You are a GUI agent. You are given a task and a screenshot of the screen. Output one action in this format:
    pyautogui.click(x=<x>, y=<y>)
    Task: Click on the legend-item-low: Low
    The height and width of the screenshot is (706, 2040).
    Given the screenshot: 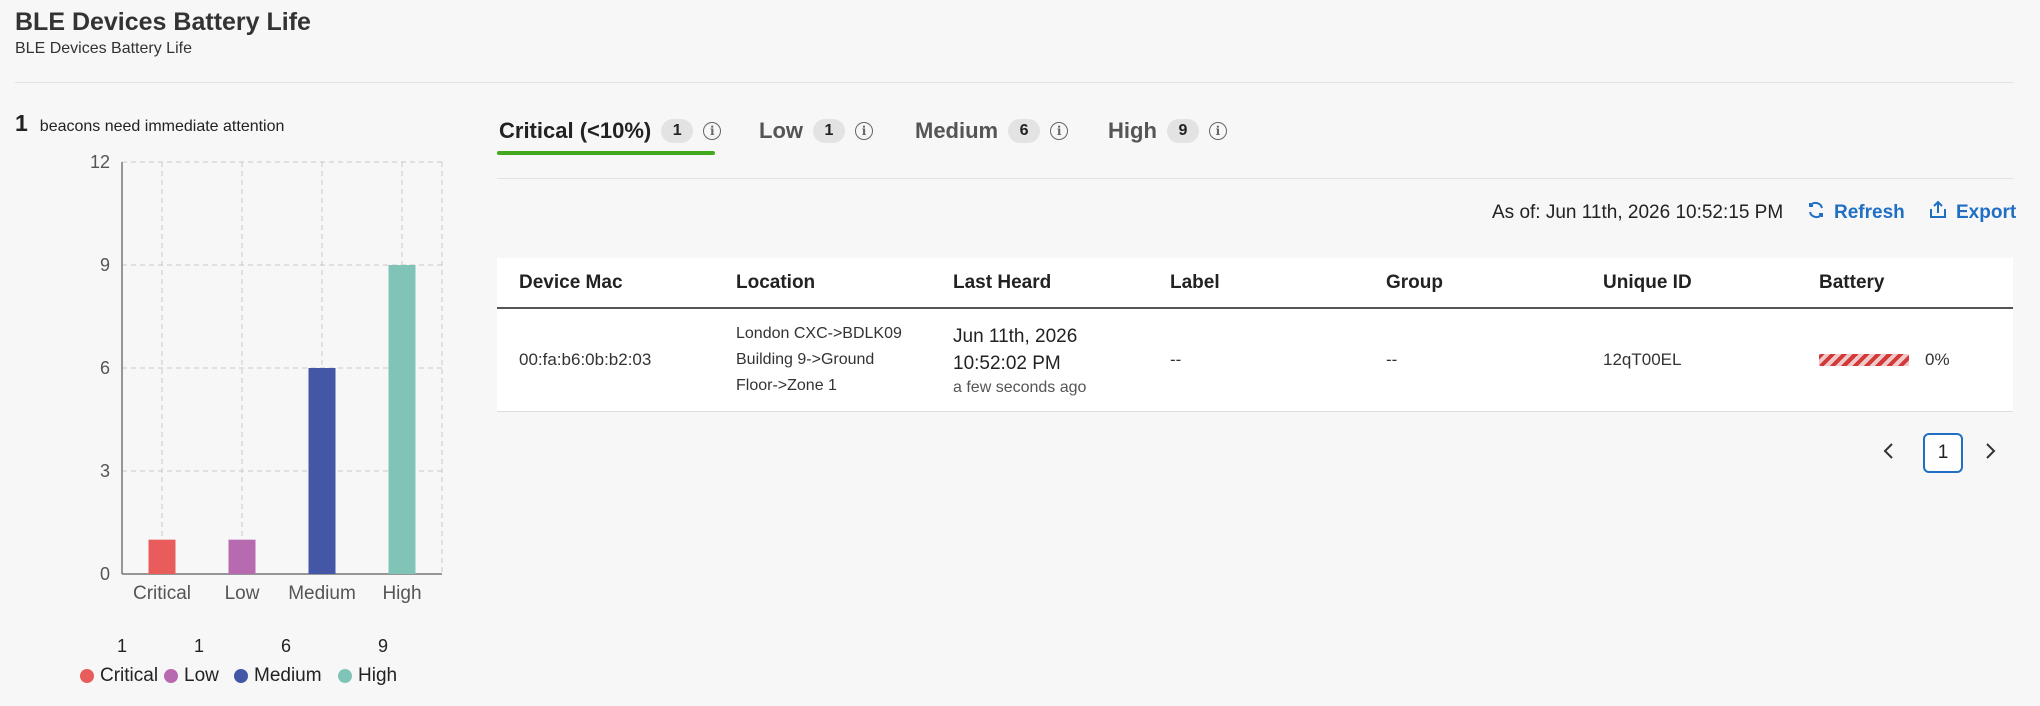 What is the action you would take?
    pyautogui.click(x=199, y=676)
    